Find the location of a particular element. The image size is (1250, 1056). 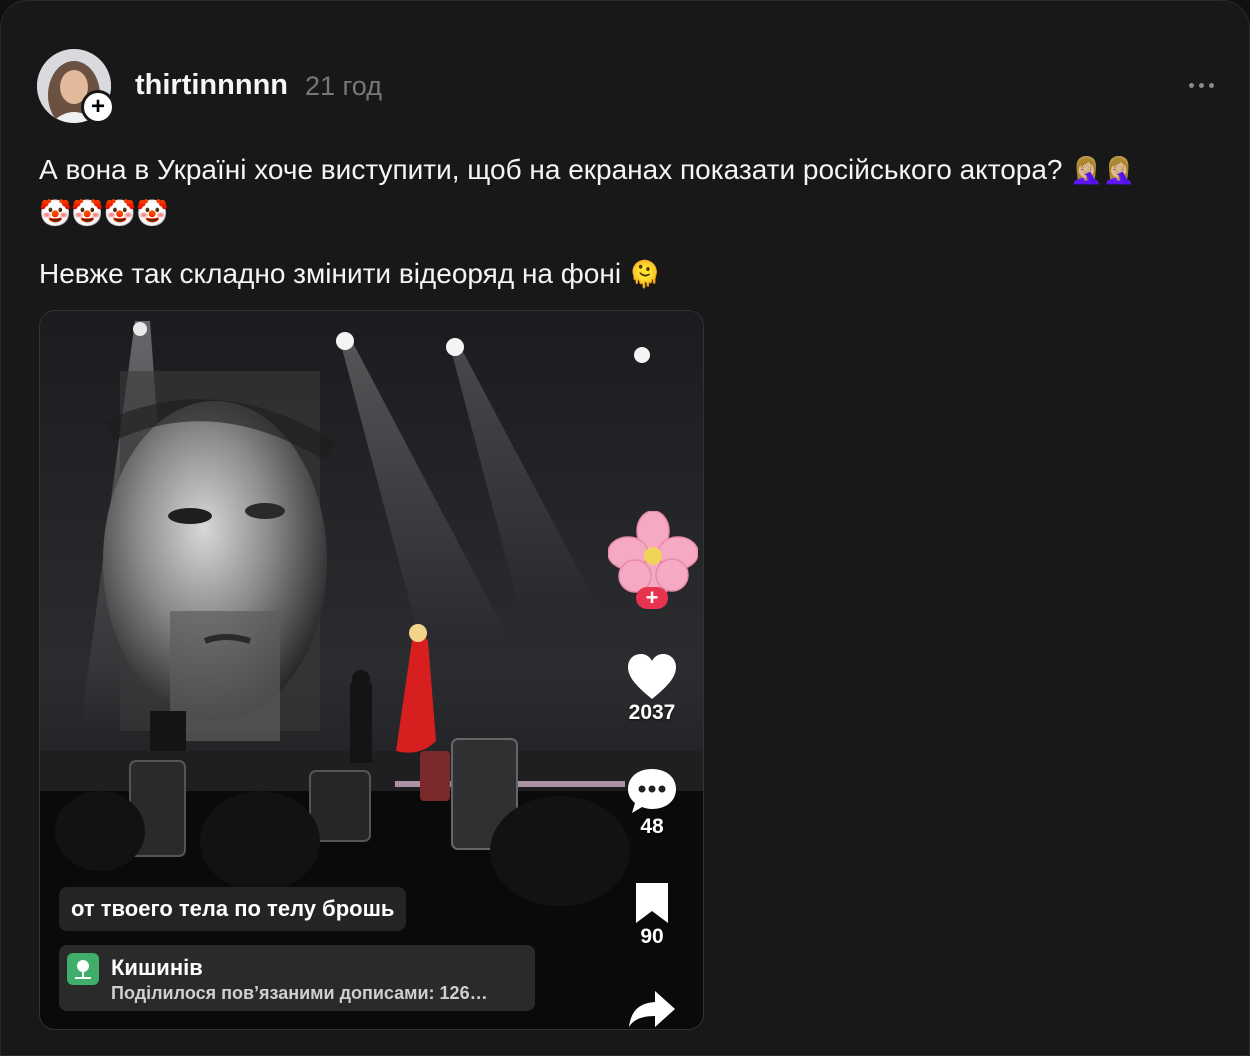

share-icon is located at coordinates (652, 1009).